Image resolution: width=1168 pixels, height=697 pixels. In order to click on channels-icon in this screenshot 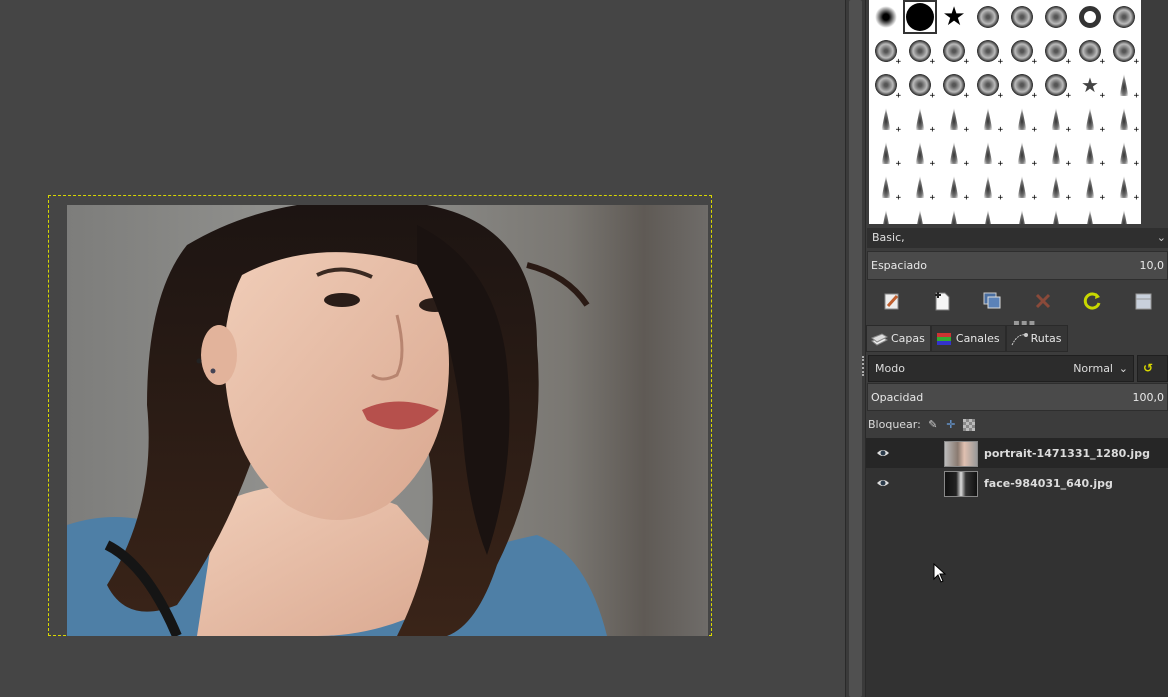, I will do `click(944, 339)`.